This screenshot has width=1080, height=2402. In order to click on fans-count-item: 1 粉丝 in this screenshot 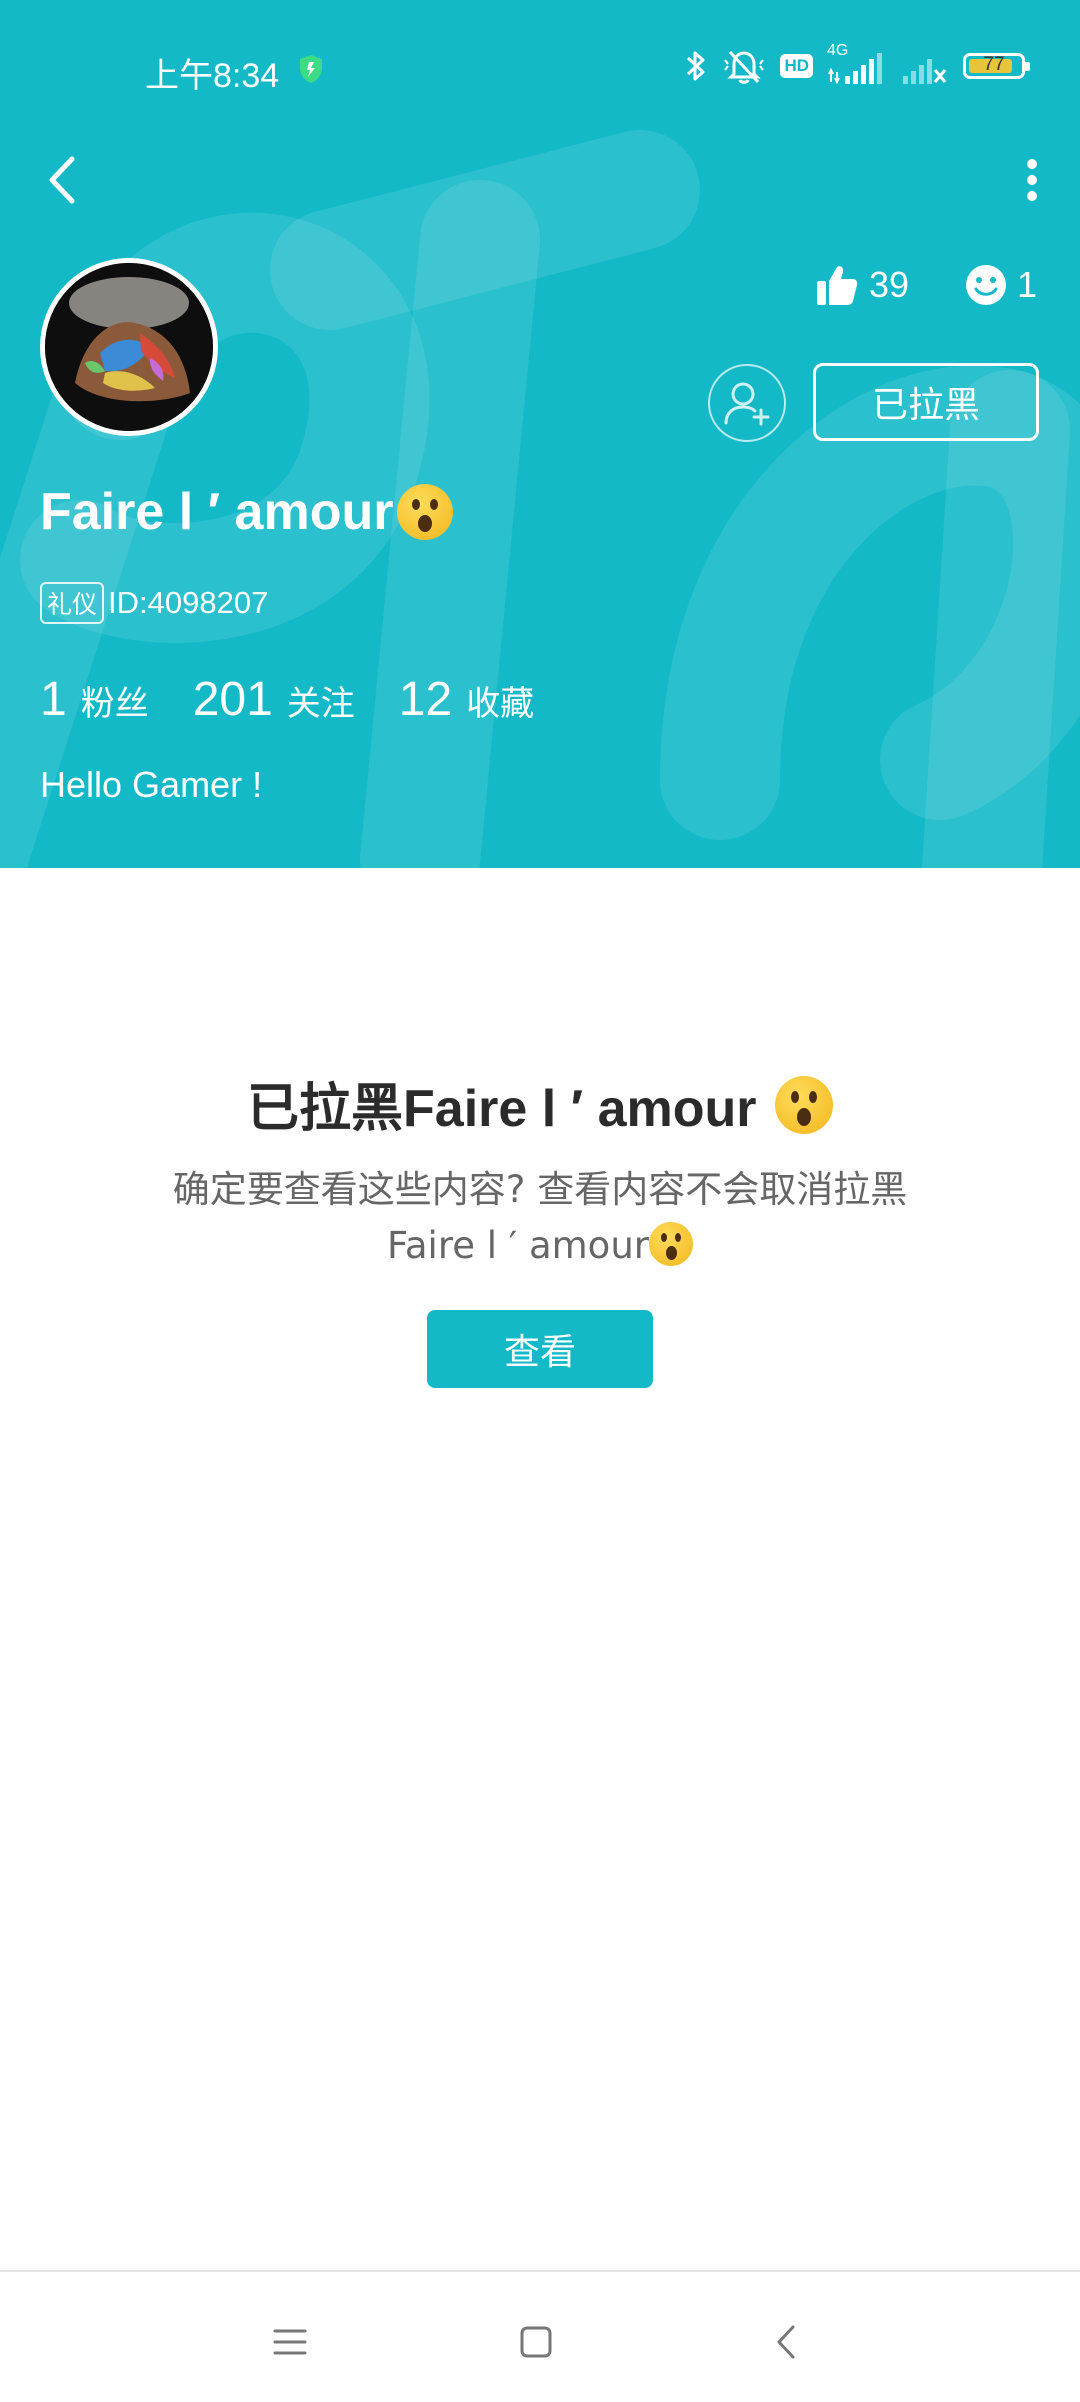, I will do `click(94, 699)`.